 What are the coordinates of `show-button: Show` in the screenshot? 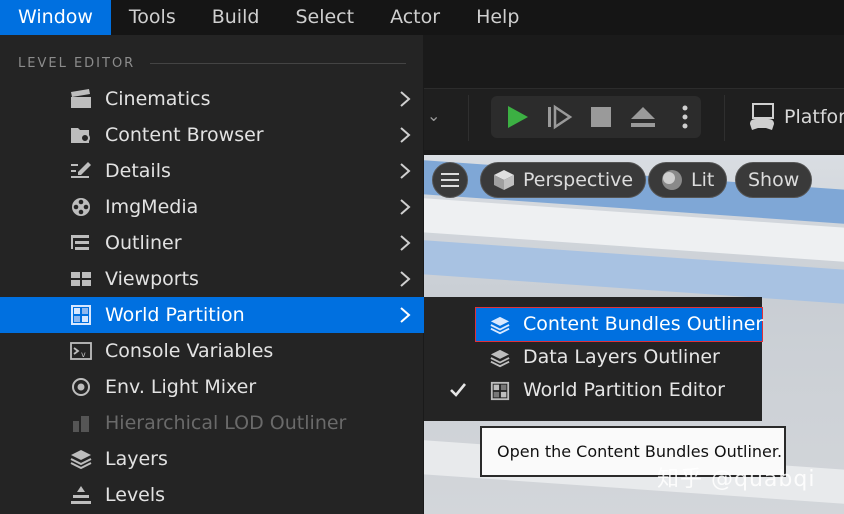 It's located at (774, 180).